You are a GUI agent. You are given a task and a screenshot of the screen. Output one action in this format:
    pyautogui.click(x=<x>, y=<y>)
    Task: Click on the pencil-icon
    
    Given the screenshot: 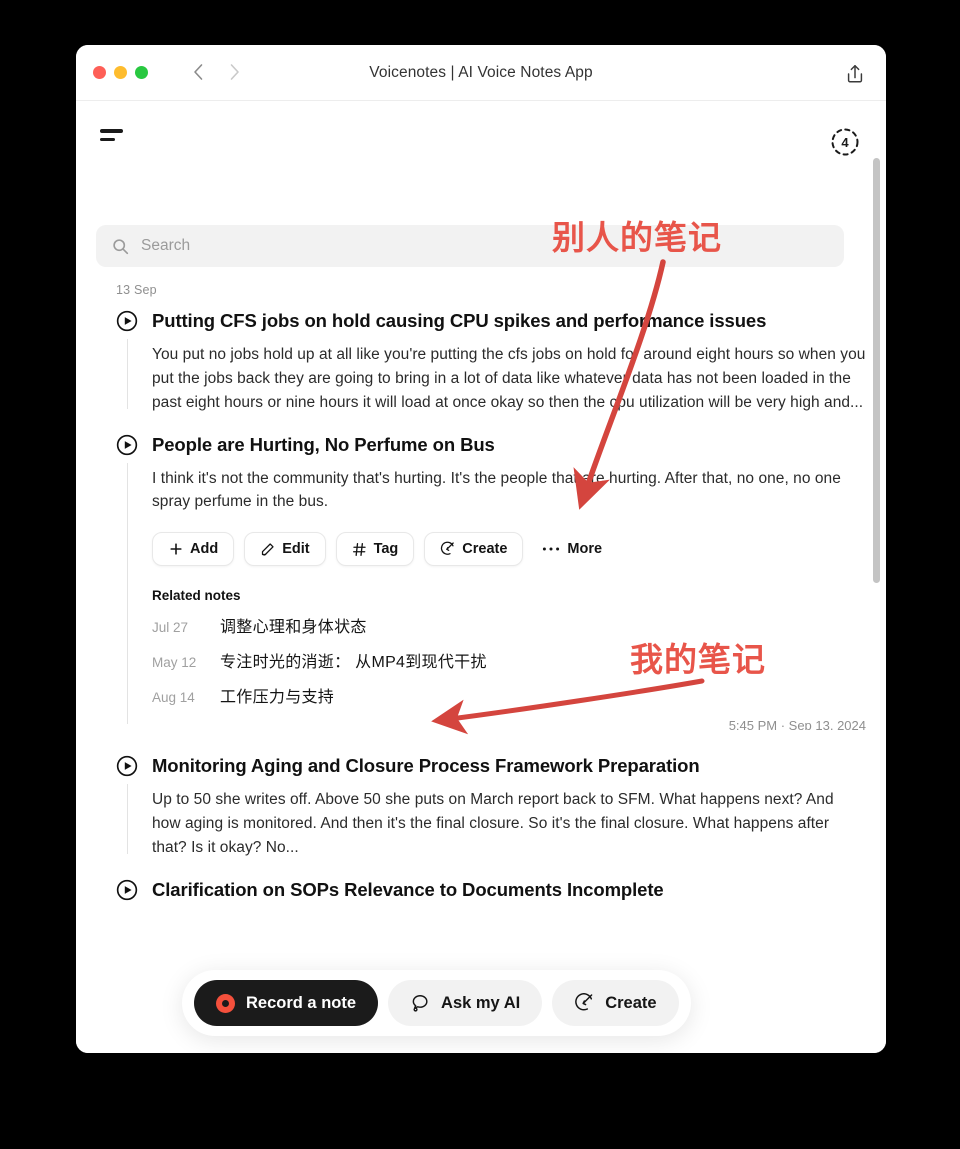 What is the action you would take?
    pyautogui.click(x=267, y=549)
    